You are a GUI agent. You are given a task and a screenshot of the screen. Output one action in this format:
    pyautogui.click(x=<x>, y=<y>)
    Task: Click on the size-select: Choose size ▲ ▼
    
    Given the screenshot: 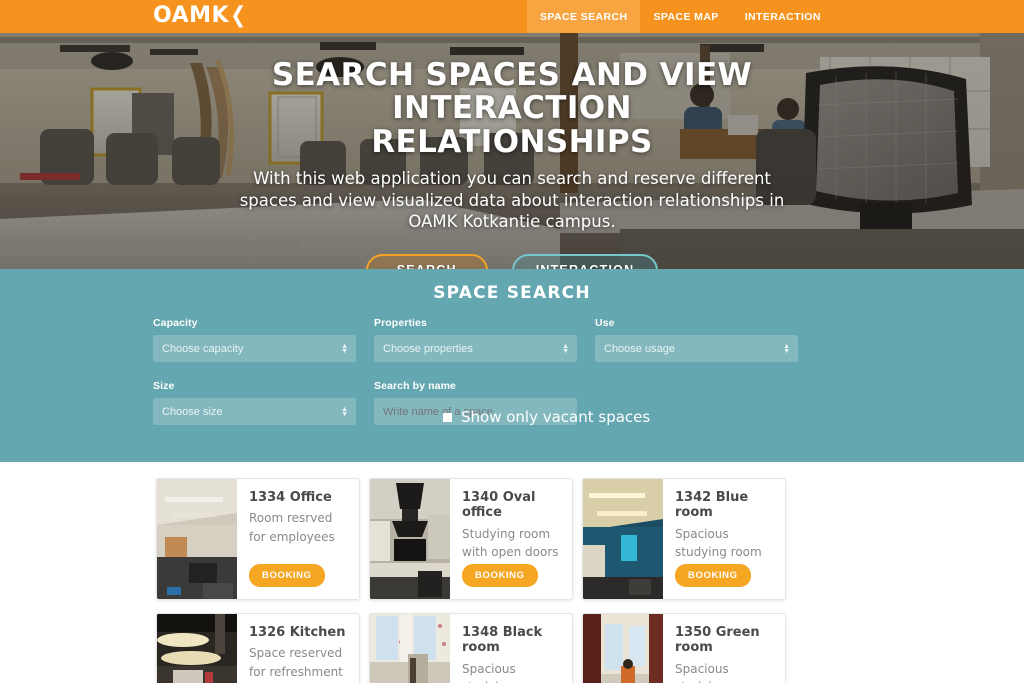 What is the action you would take?
    pyautogui.click(x=254, y=411)
    